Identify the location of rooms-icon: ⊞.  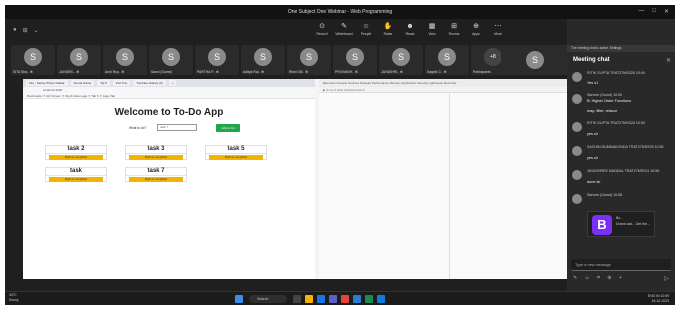
(454, 26).